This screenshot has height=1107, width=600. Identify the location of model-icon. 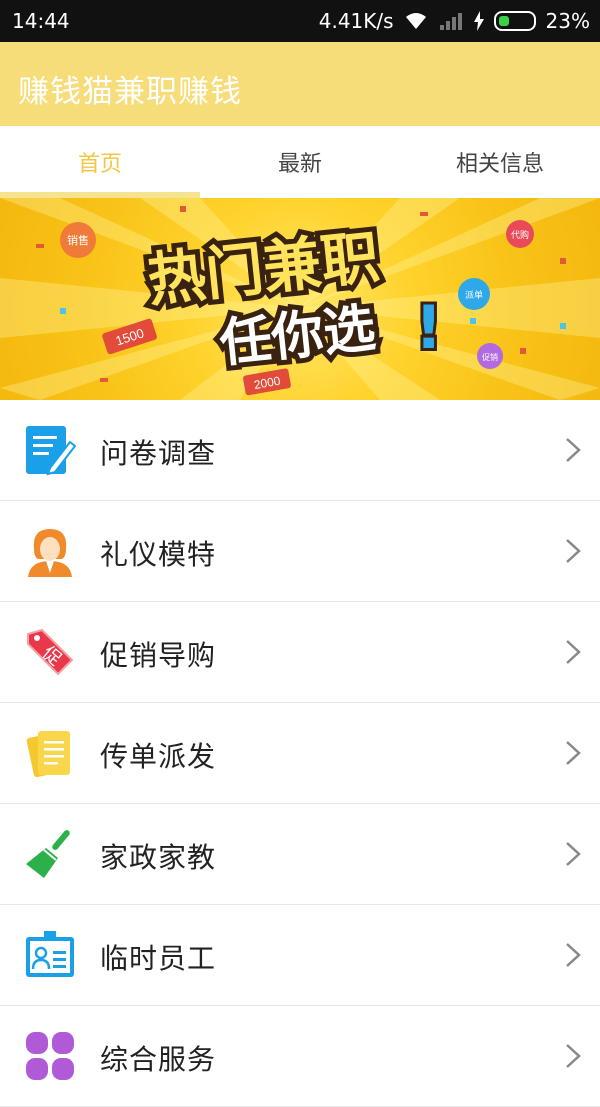
(50, 553).